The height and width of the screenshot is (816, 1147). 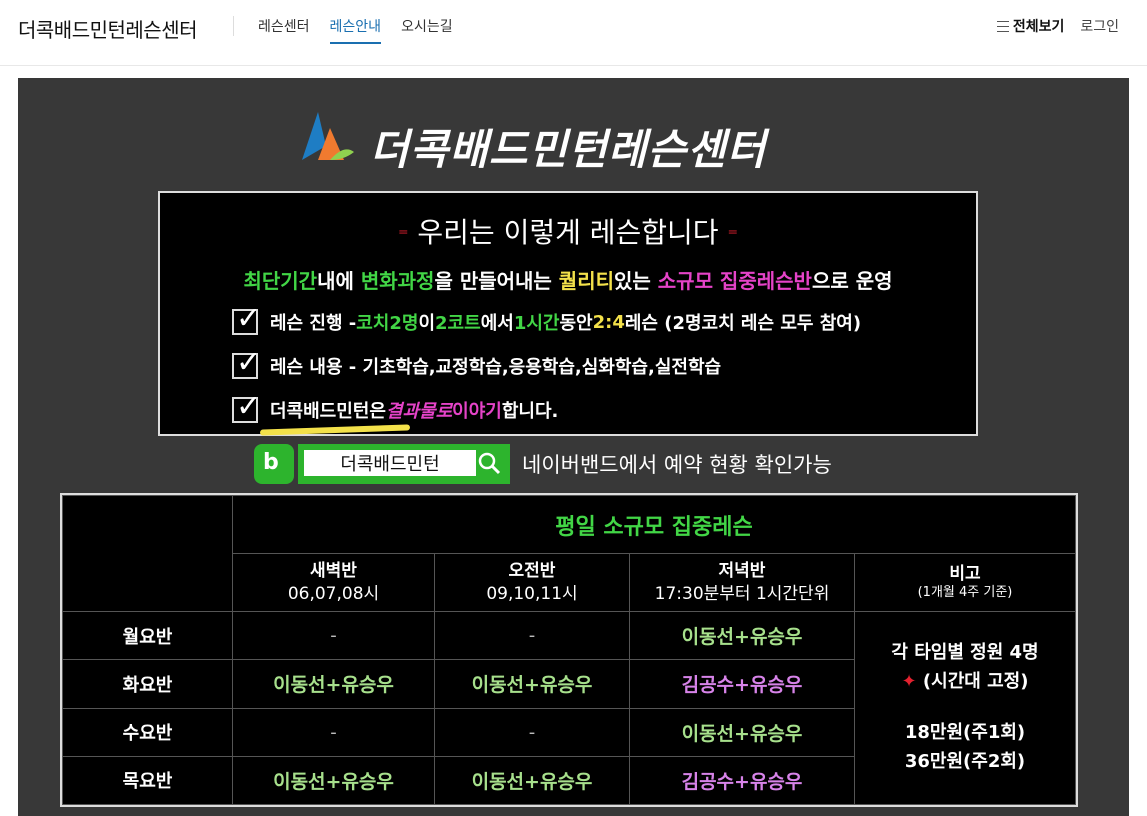 I want to click on band-search-box: 더콕배드민턴, so click(x=404, y=464).